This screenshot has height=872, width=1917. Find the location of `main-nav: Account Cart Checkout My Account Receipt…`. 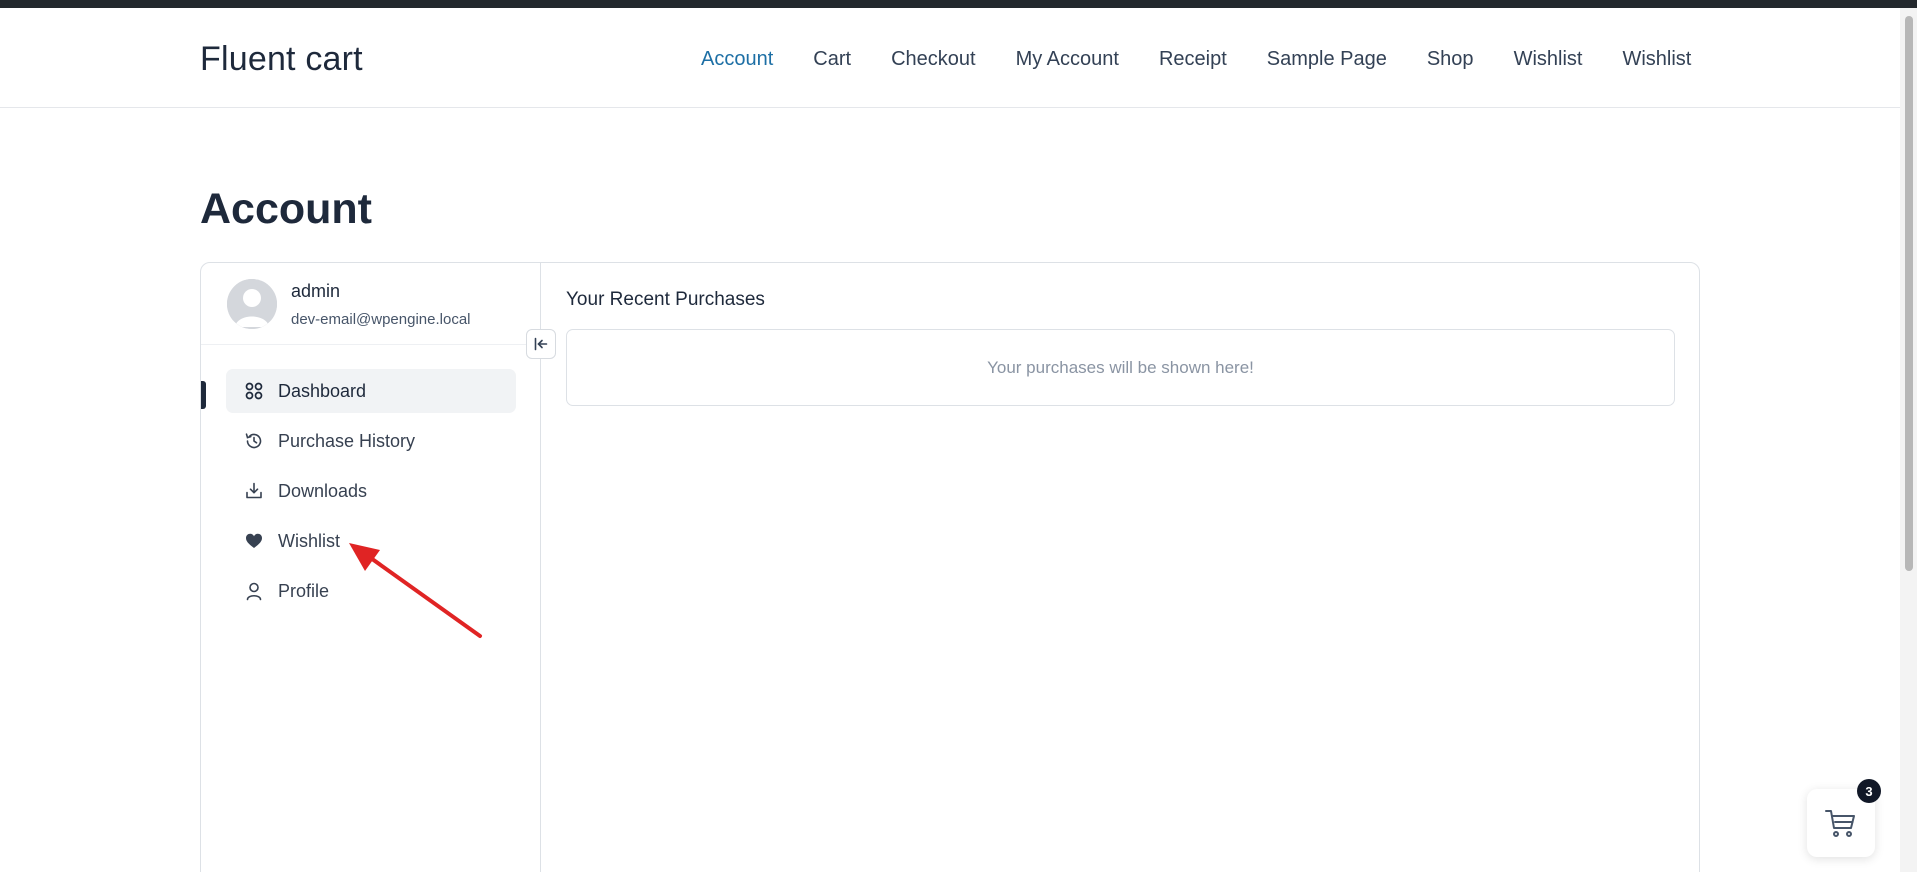

main-nav: Account Cart Checkout My Account Receipt… is located at coordinates (1216, 59).